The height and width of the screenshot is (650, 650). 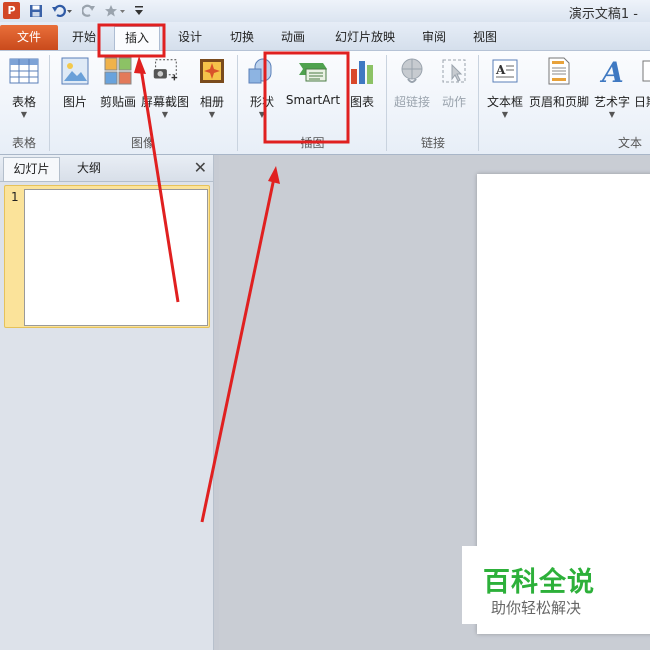 I want to click on watermark: 百科全说 助你轻松解决, so click(x=542, y=585).